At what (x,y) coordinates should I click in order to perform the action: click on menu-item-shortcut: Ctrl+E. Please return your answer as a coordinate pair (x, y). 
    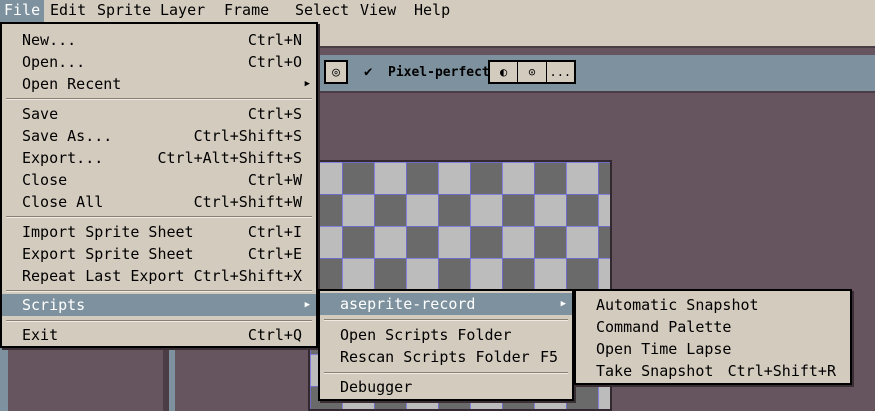
    Looking at the image, I should click on (274, 254).